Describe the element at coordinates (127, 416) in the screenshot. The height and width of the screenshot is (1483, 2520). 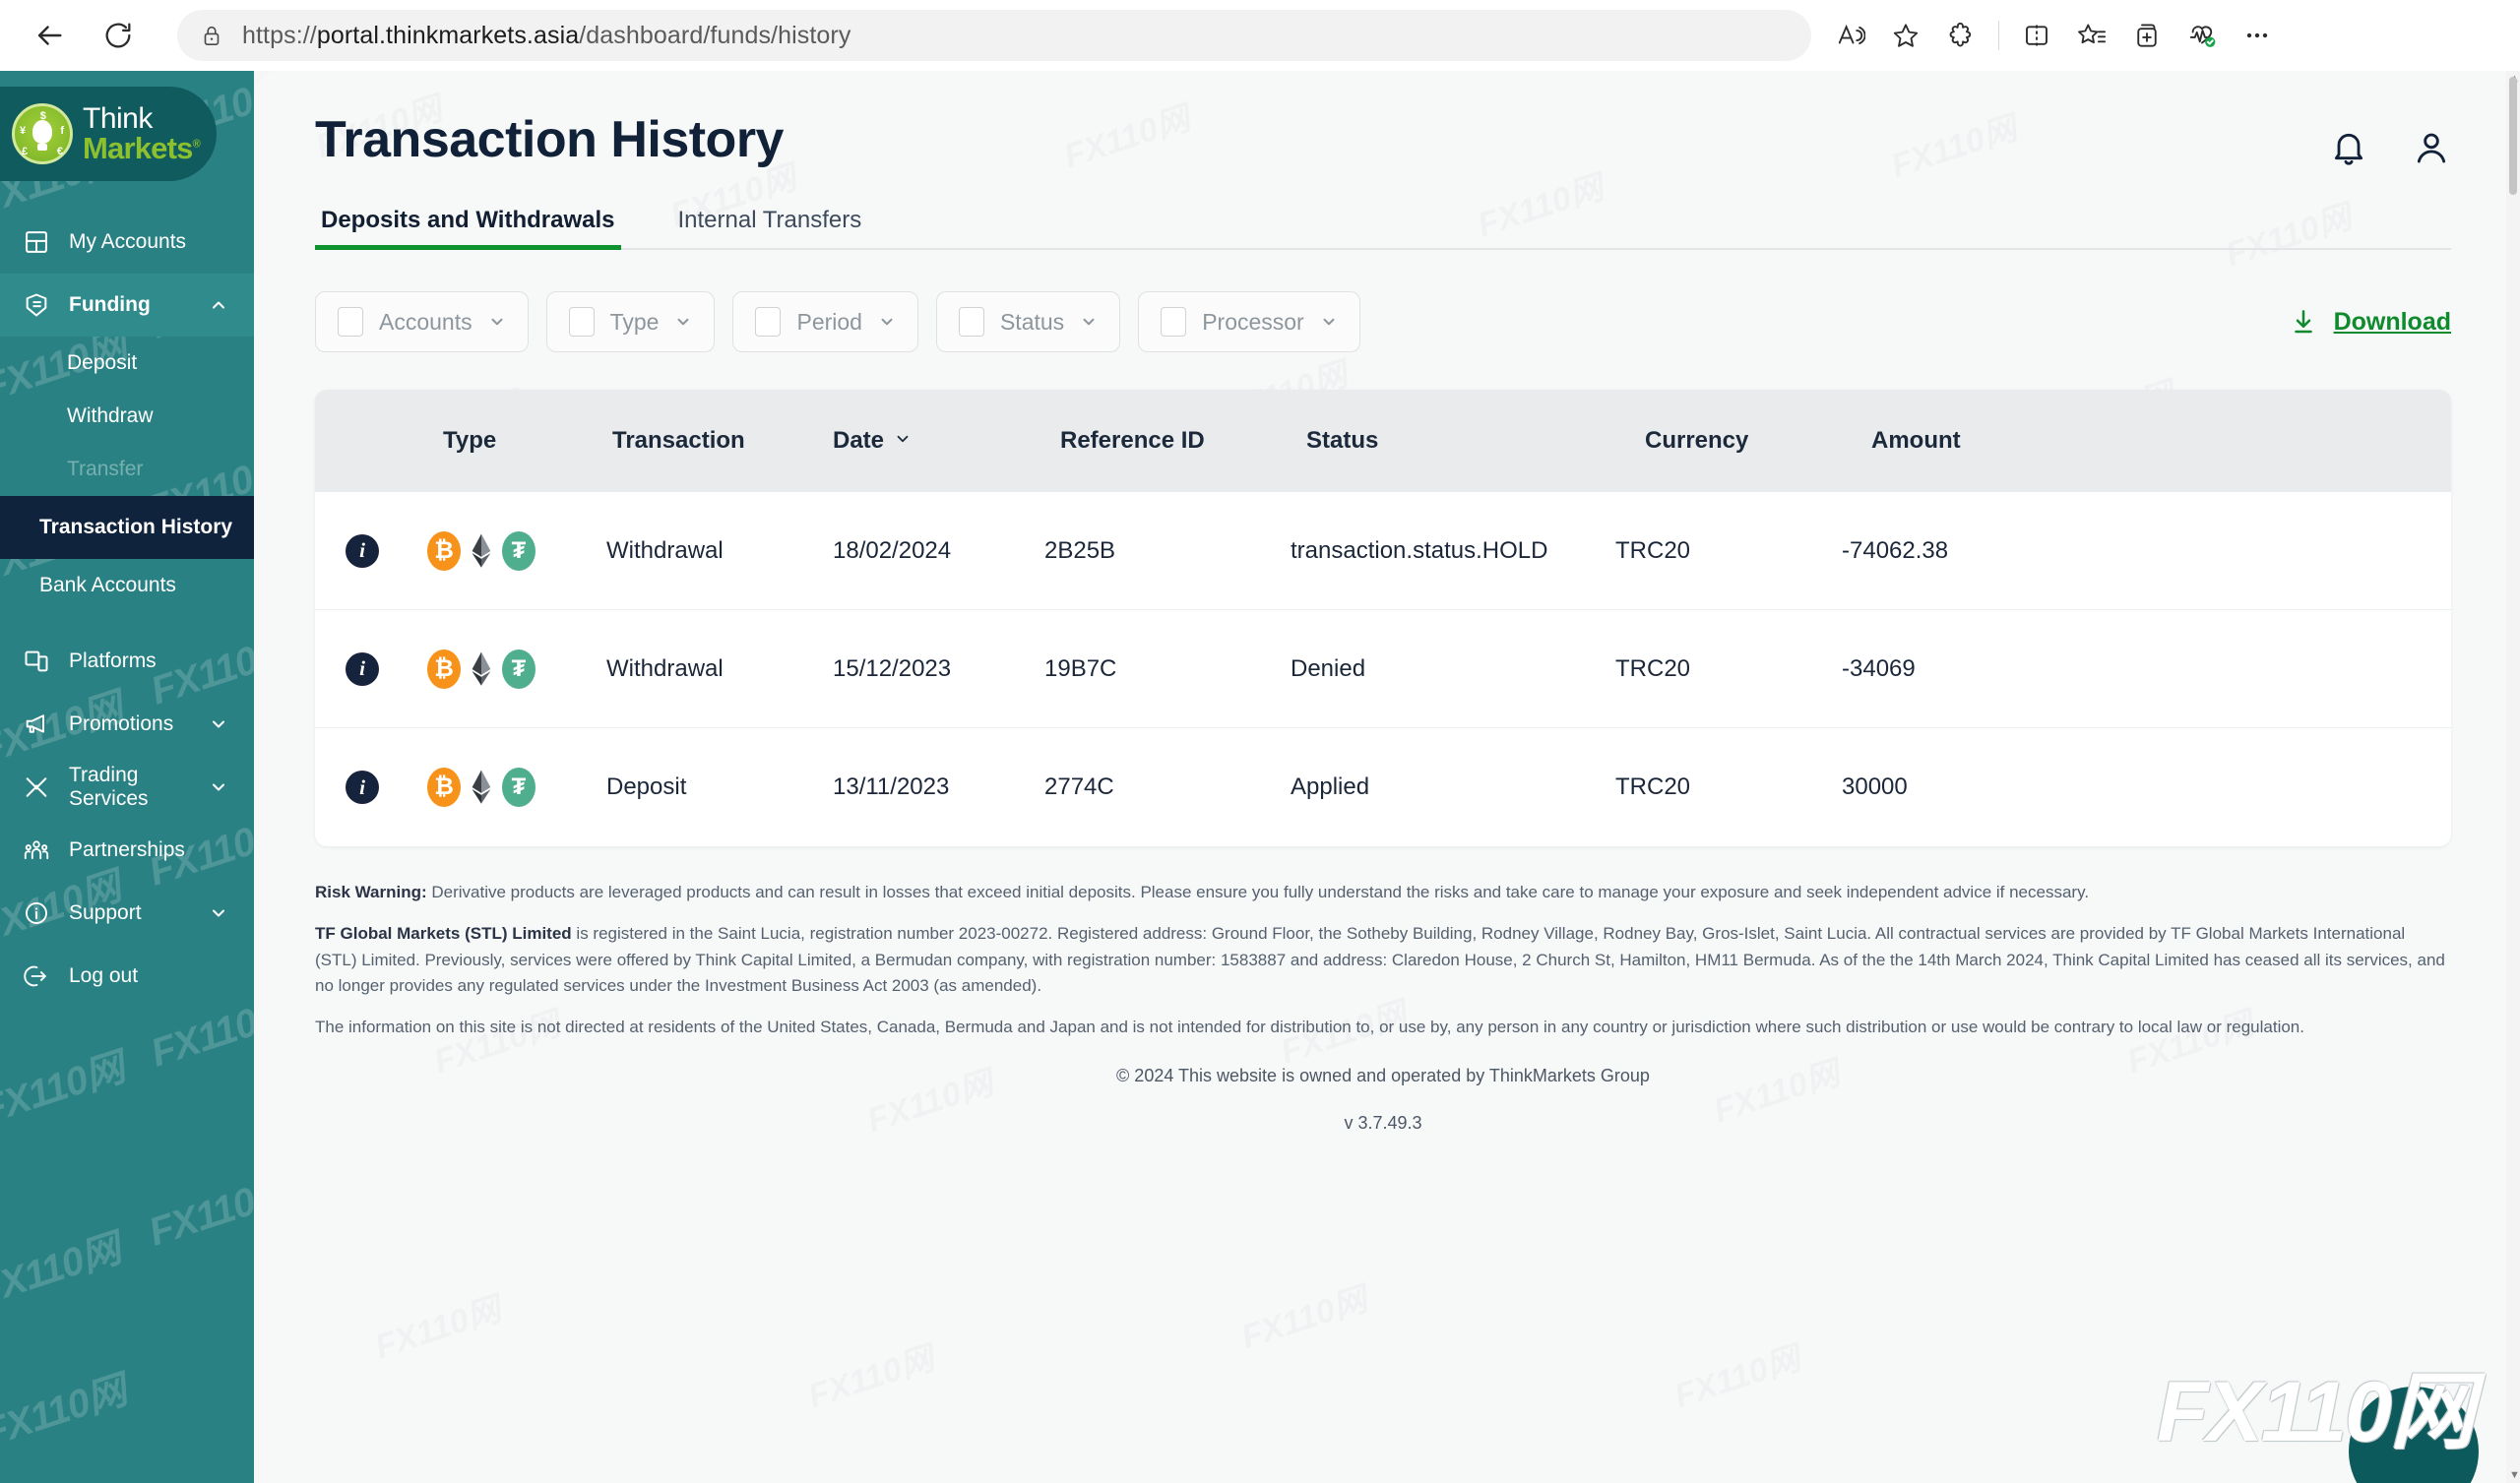
I see `sidebar-item-withdraw: Withdraw` at that location.